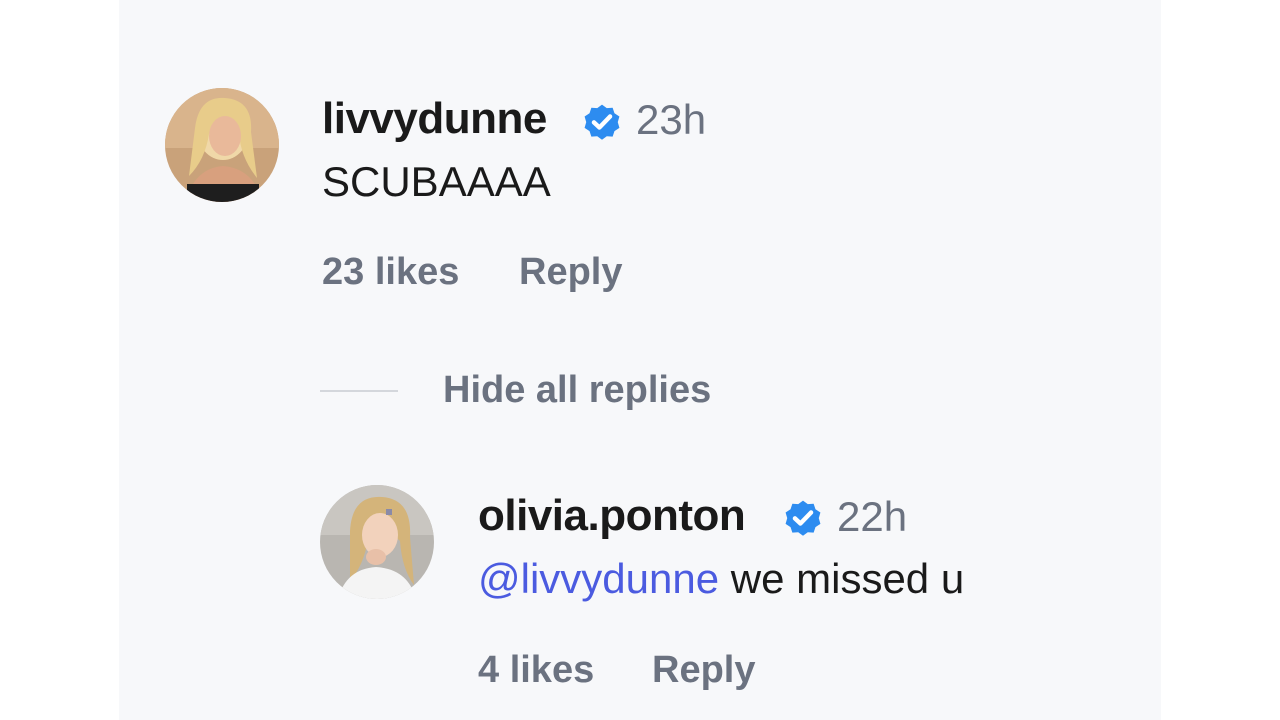 The height and width of the screenshot is (720, 1280). What do you see at coordinates (842, 578) in the screenshot?
I see `reply-text-body: we missed u` at bounding box center [842, 578].